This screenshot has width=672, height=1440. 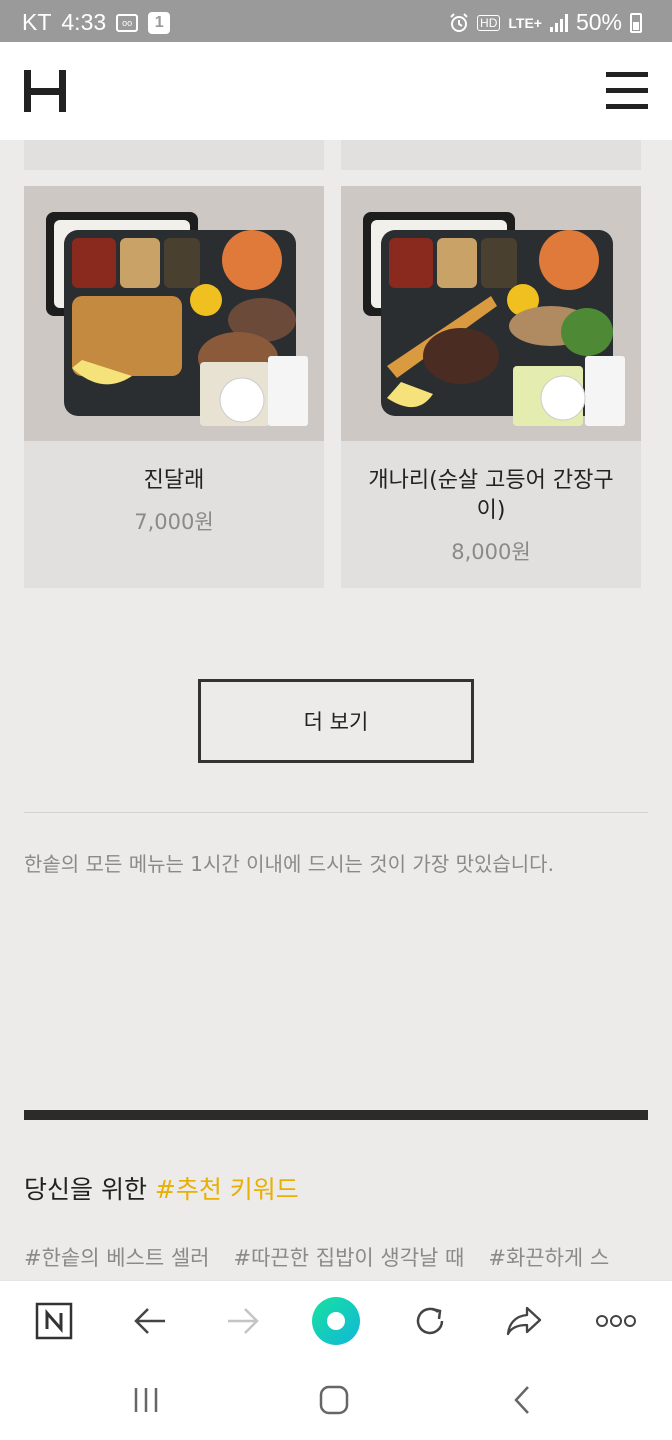 I want to click on green-dot-icon, so click(x=336, y=1321).